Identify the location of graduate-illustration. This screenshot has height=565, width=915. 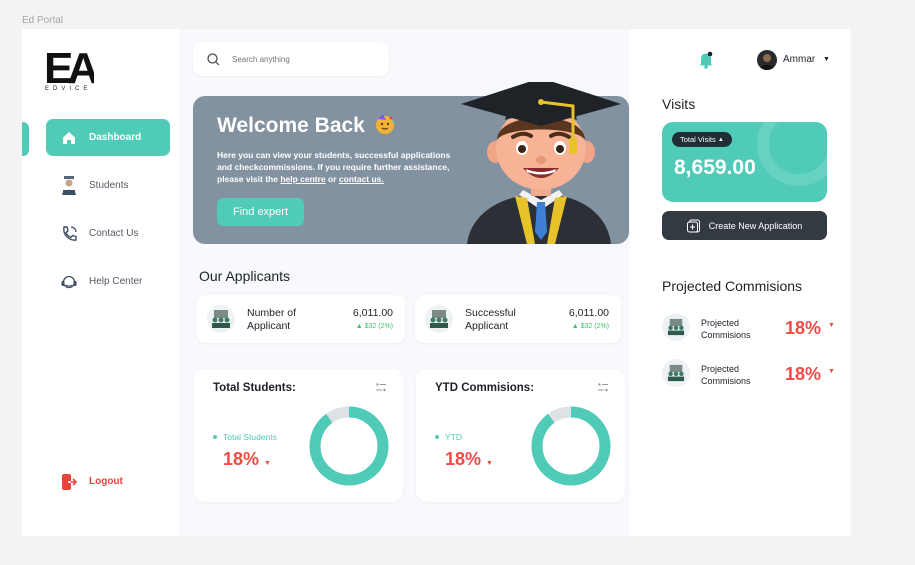
(541, 163).